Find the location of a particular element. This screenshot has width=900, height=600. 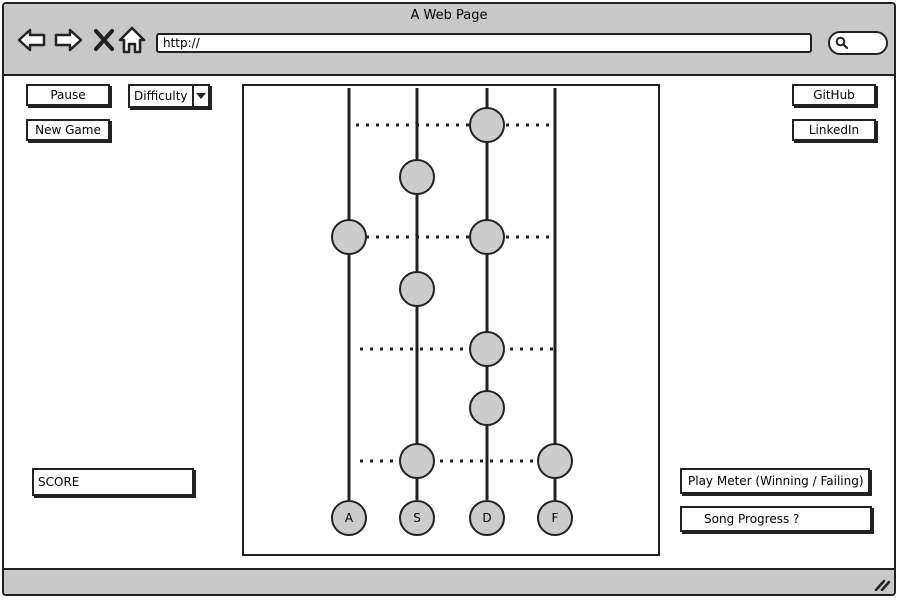

browser-toolbar: A Web Page http:// is located at coordinates (449, 40).